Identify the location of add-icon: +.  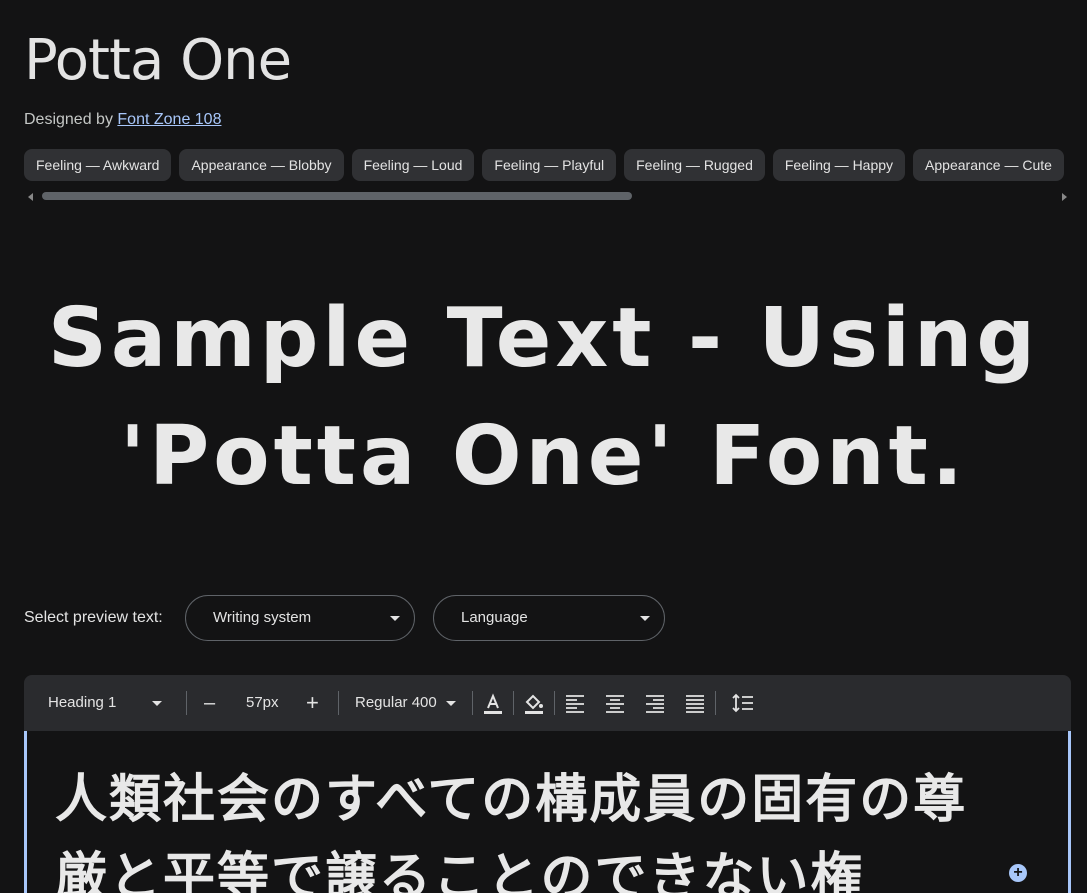
(1018, 873).